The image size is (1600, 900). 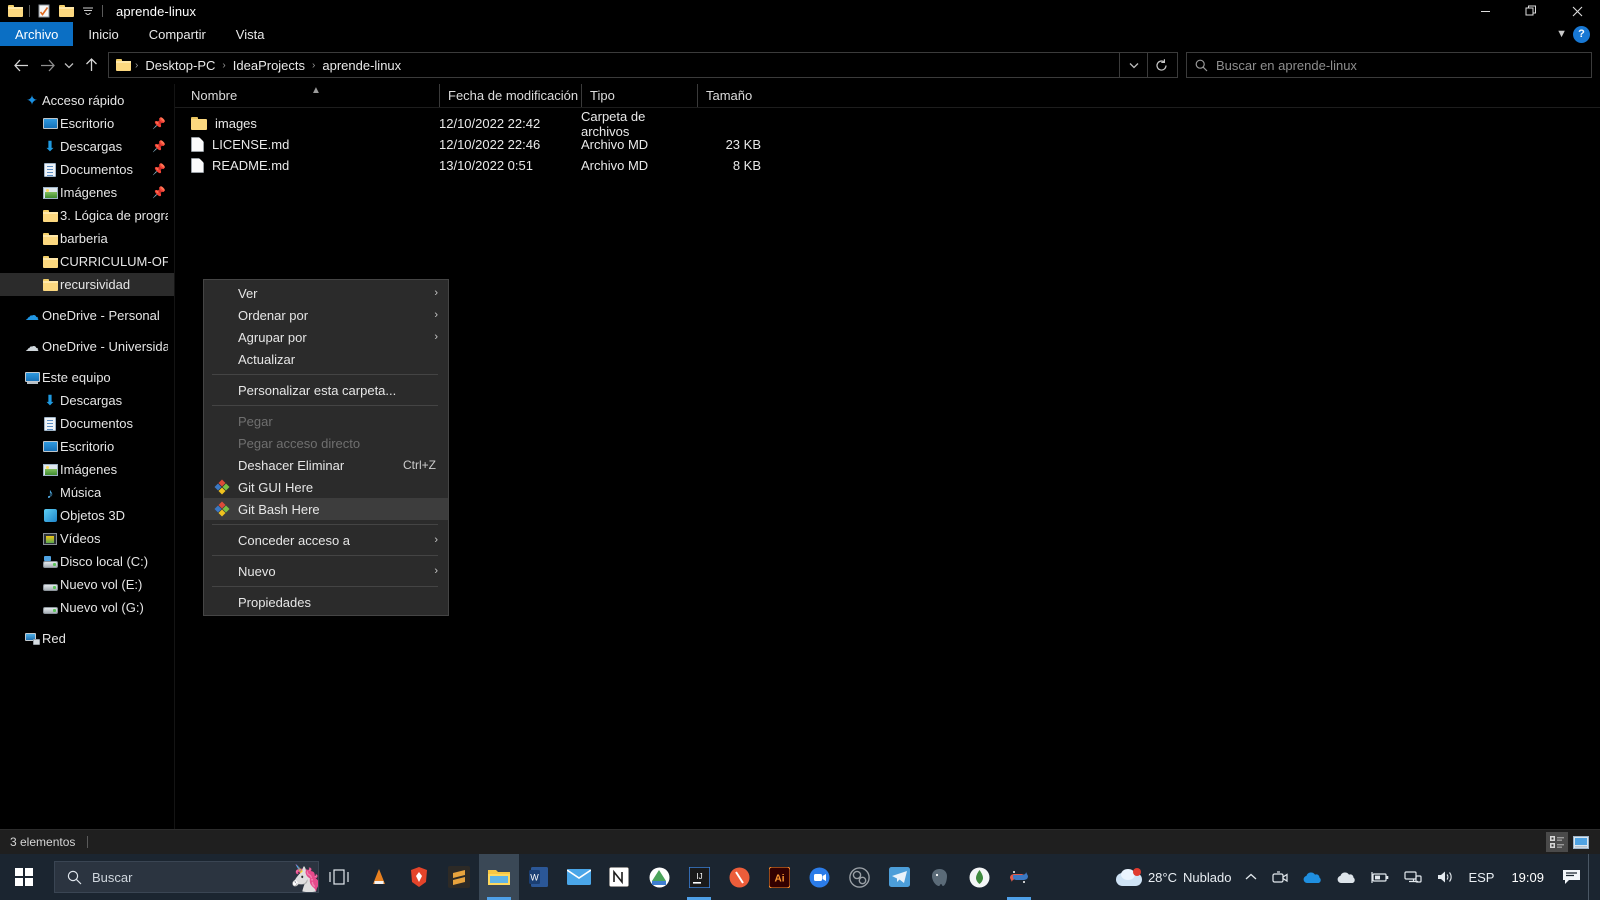 I want to click on sidebar-item-nuevo-vol-e: Nuevo vol (E:), so click(x=87, y=584).